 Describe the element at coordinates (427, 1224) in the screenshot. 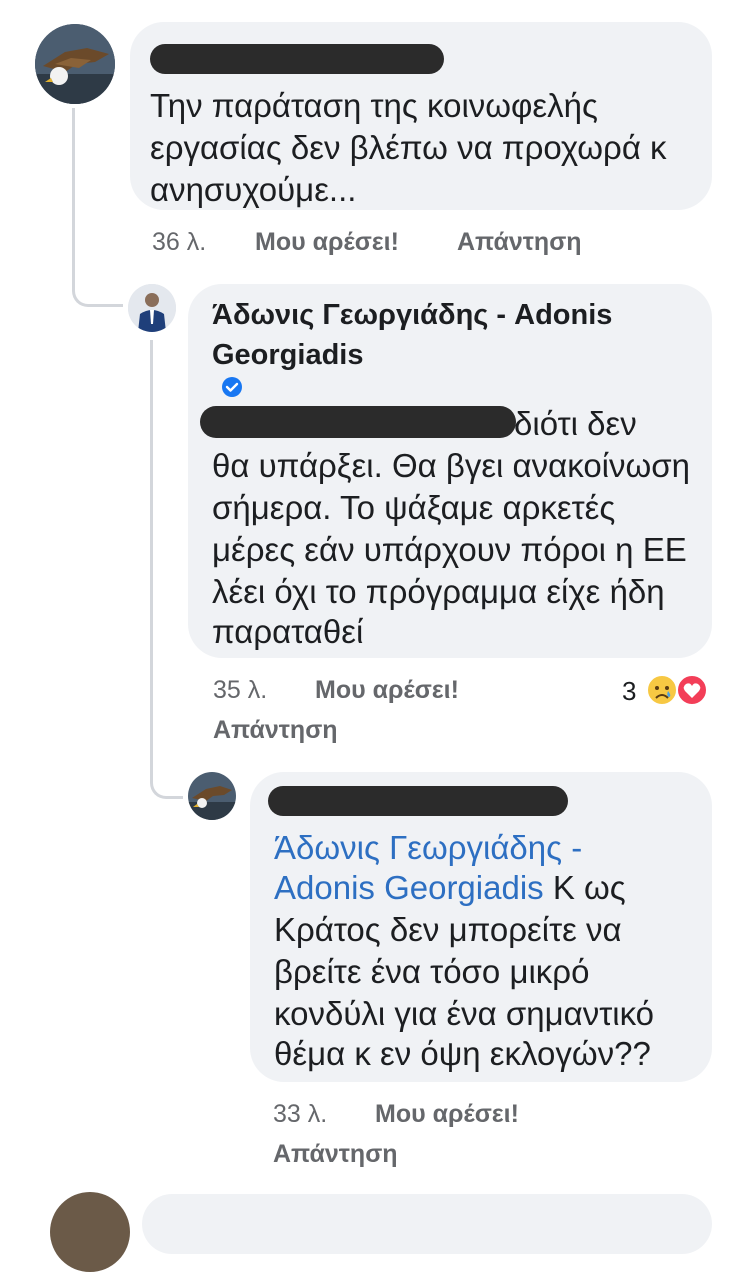

I see `next-comment-bubble` at that location.